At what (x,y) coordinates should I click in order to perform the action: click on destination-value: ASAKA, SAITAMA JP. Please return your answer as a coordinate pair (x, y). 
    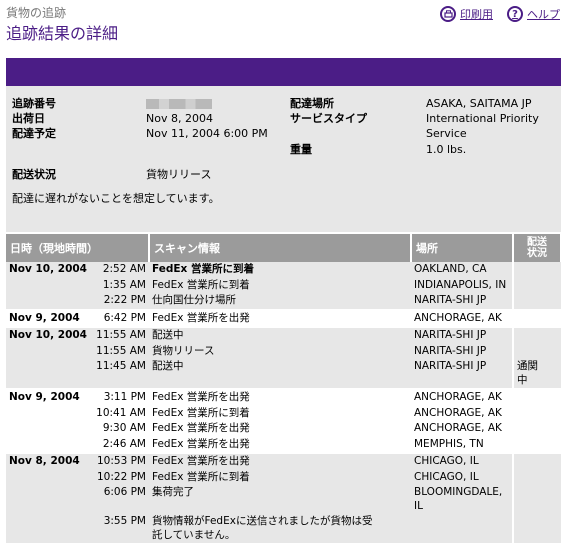
    Looking at the image, I should click on (479, 103).